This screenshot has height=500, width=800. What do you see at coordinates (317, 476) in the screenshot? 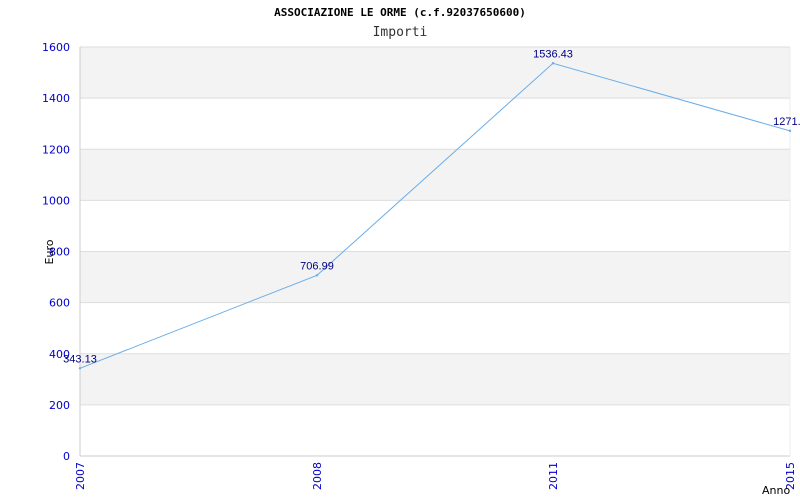
I see `x-tick-label: 2008` at bounding box center [317, 476].